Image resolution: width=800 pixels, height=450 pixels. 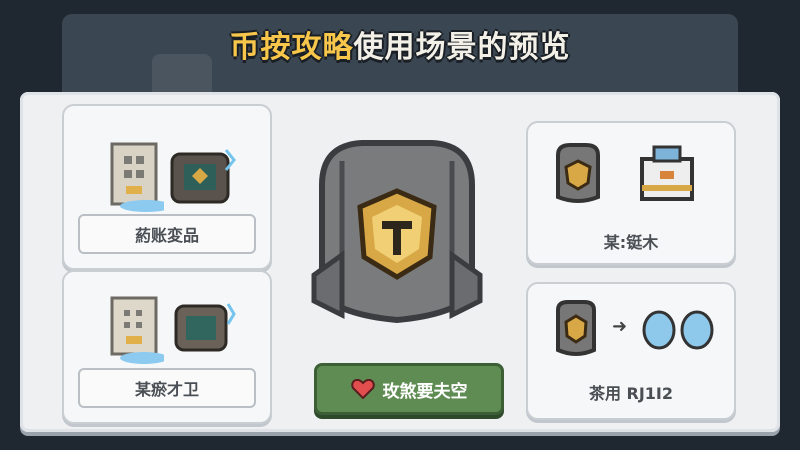 What do you see at coordinates (631, 193) in the screenshot?
I see `card-top-right: 某:铤木` at bounding box center [631, 193].